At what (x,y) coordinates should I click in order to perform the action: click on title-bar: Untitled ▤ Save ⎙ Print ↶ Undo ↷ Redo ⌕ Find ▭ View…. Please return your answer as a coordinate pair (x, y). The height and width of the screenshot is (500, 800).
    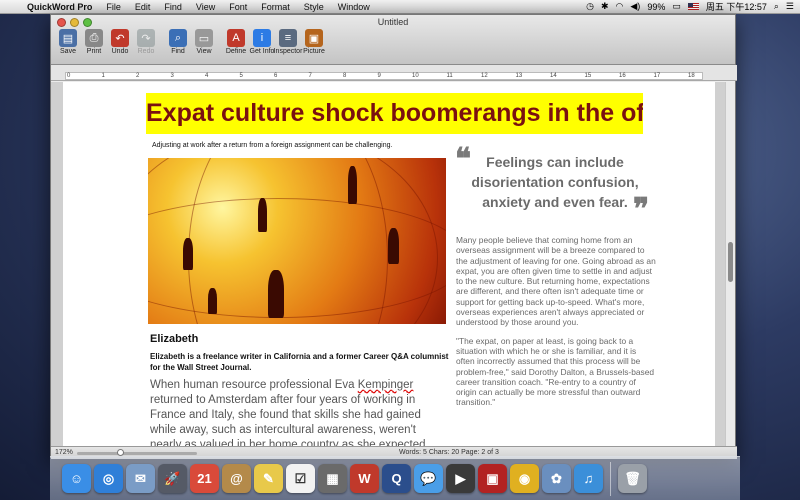
    Looking at the image, I should click on (393, 40).